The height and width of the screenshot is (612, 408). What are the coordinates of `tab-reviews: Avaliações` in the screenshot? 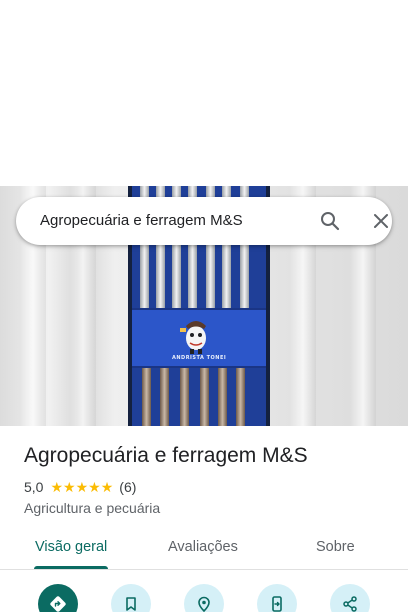 It's located at (203, 547).